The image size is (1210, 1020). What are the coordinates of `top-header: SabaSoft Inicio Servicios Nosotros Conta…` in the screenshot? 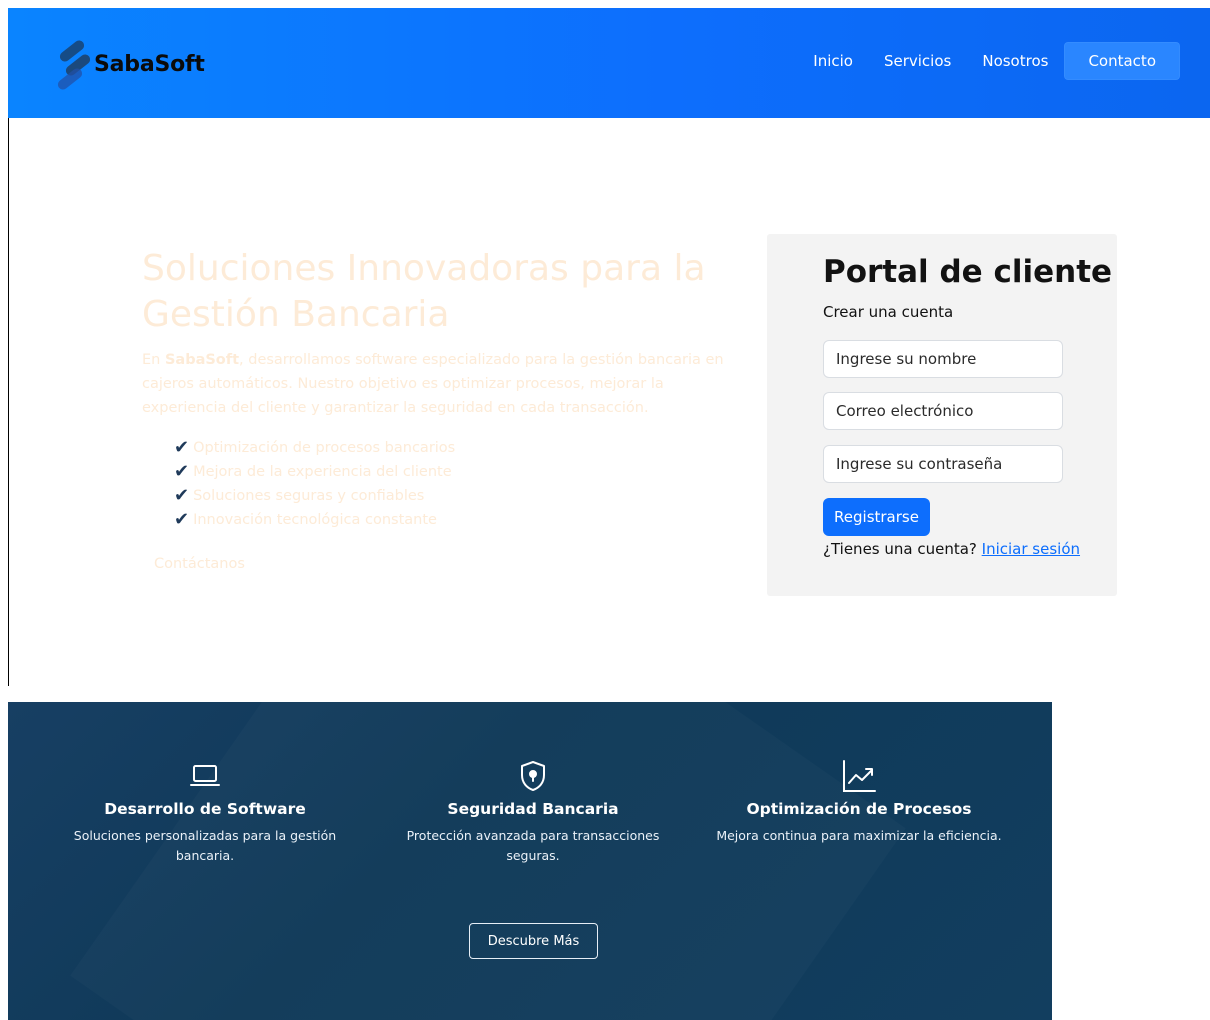 It's located at (609, 63).